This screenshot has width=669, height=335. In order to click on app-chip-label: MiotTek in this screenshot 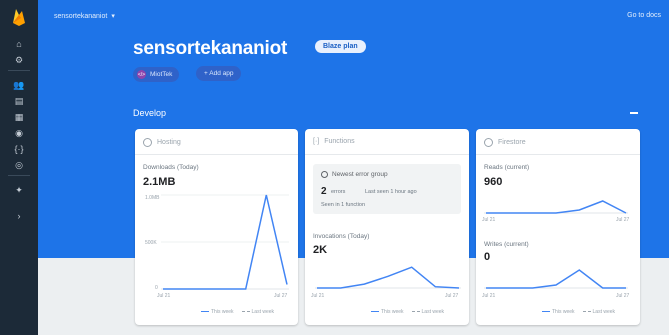, I will do `click(161, 74)`.